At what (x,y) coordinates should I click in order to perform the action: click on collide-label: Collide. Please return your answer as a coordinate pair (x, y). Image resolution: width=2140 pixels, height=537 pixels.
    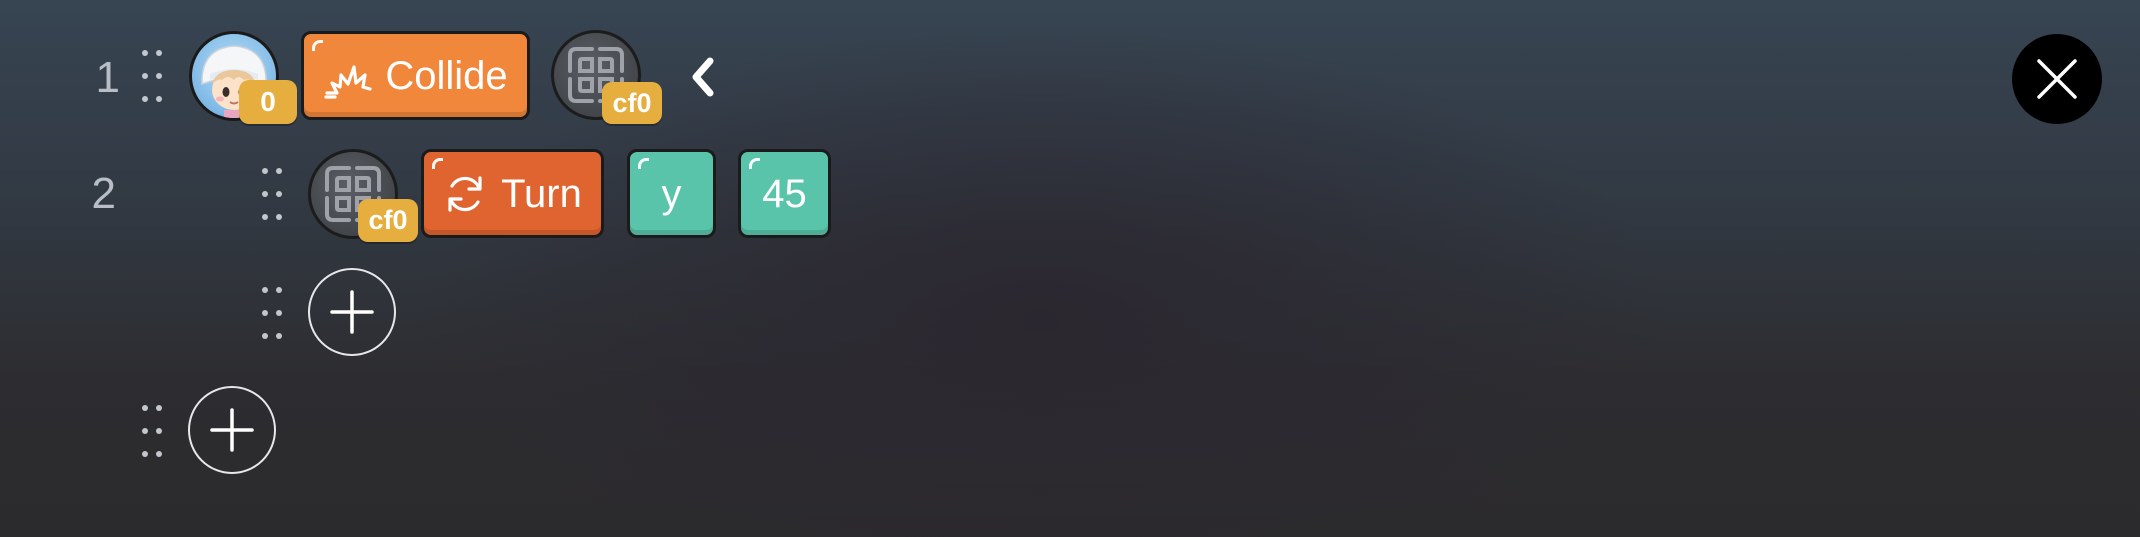
    Looking at the image, I should click on (446, 75).